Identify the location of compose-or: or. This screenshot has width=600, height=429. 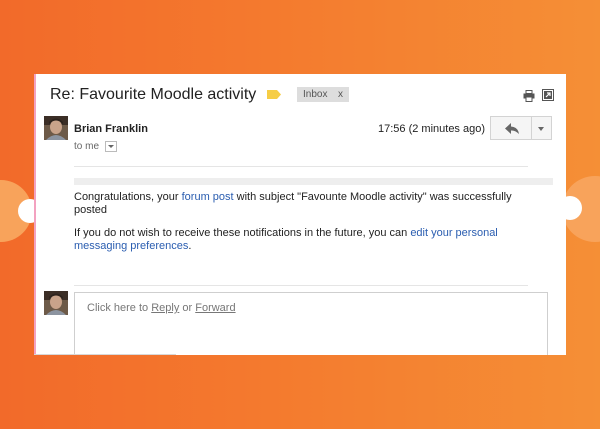
(187, 308).